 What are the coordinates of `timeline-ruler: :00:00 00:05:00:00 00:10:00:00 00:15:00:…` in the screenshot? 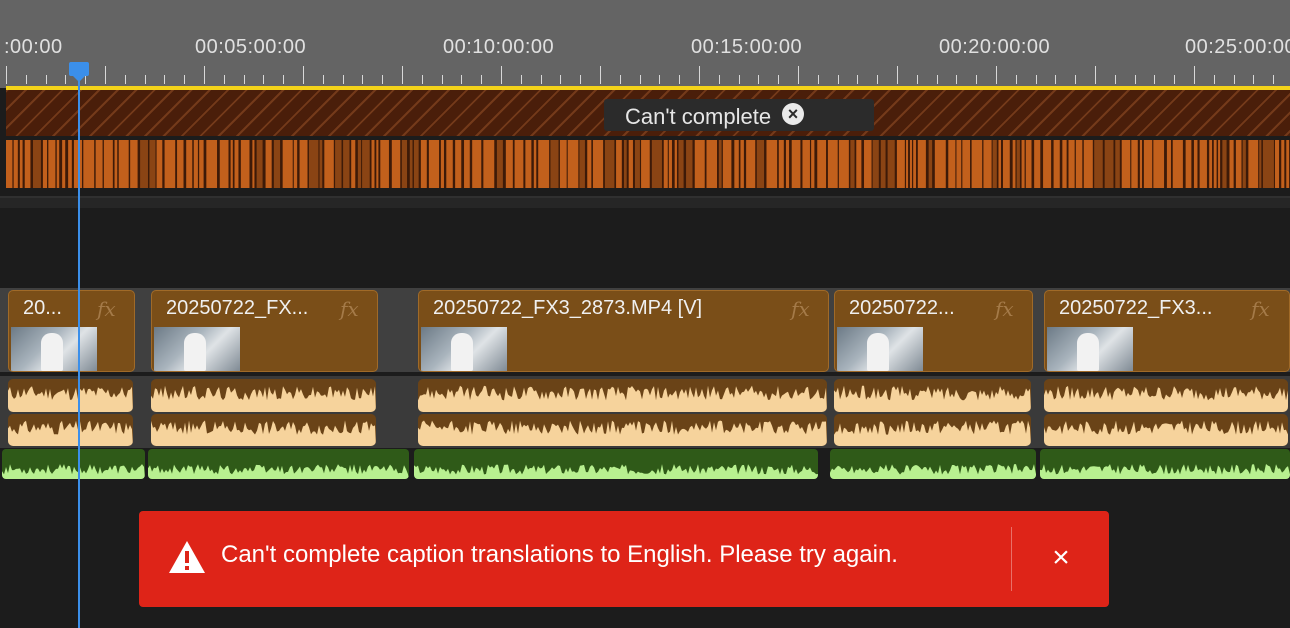 It's located at (645, 44).